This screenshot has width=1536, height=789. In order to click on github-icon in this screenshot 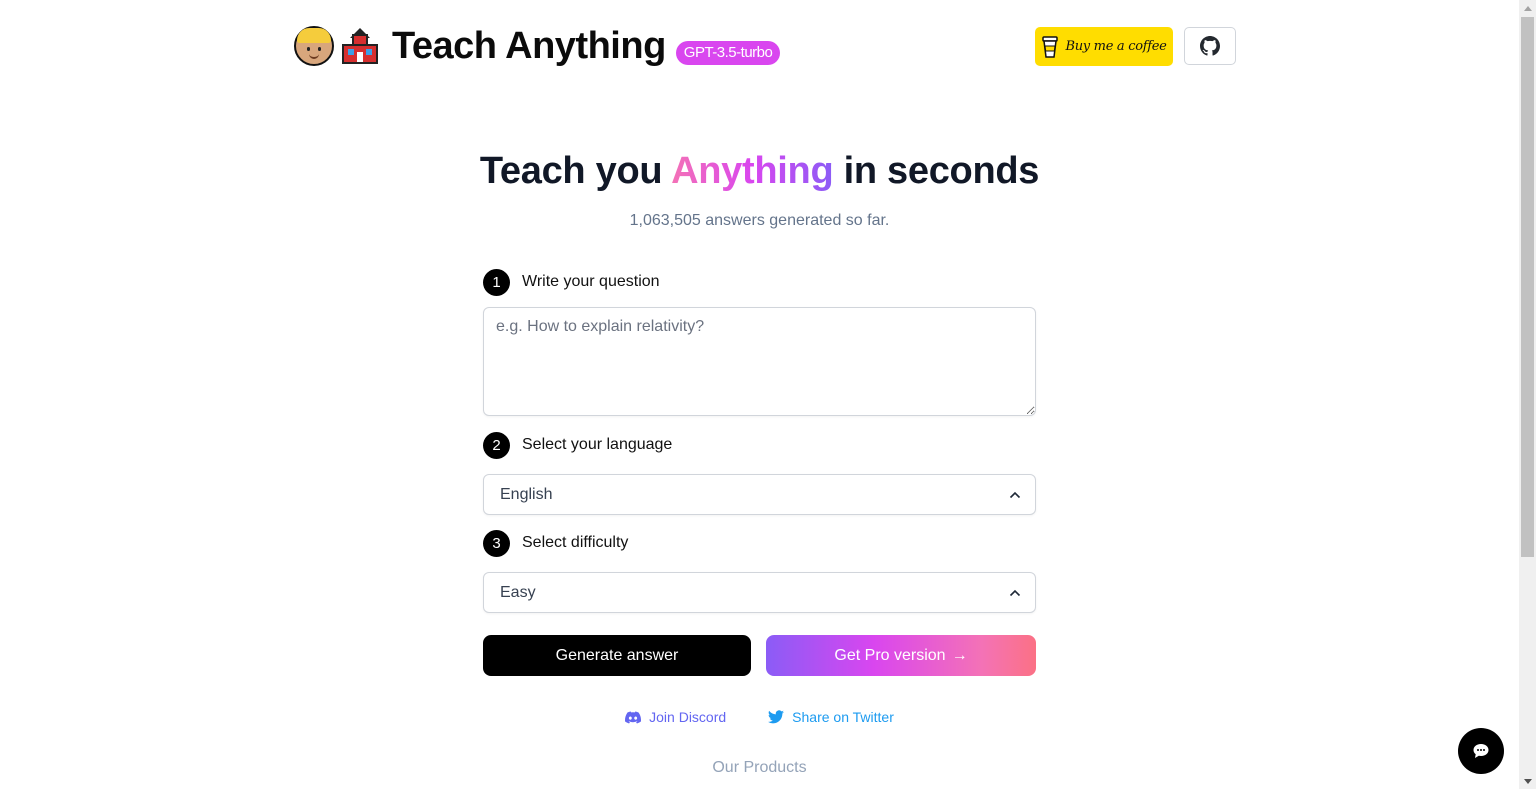, I will do `click(1210, 46)`.